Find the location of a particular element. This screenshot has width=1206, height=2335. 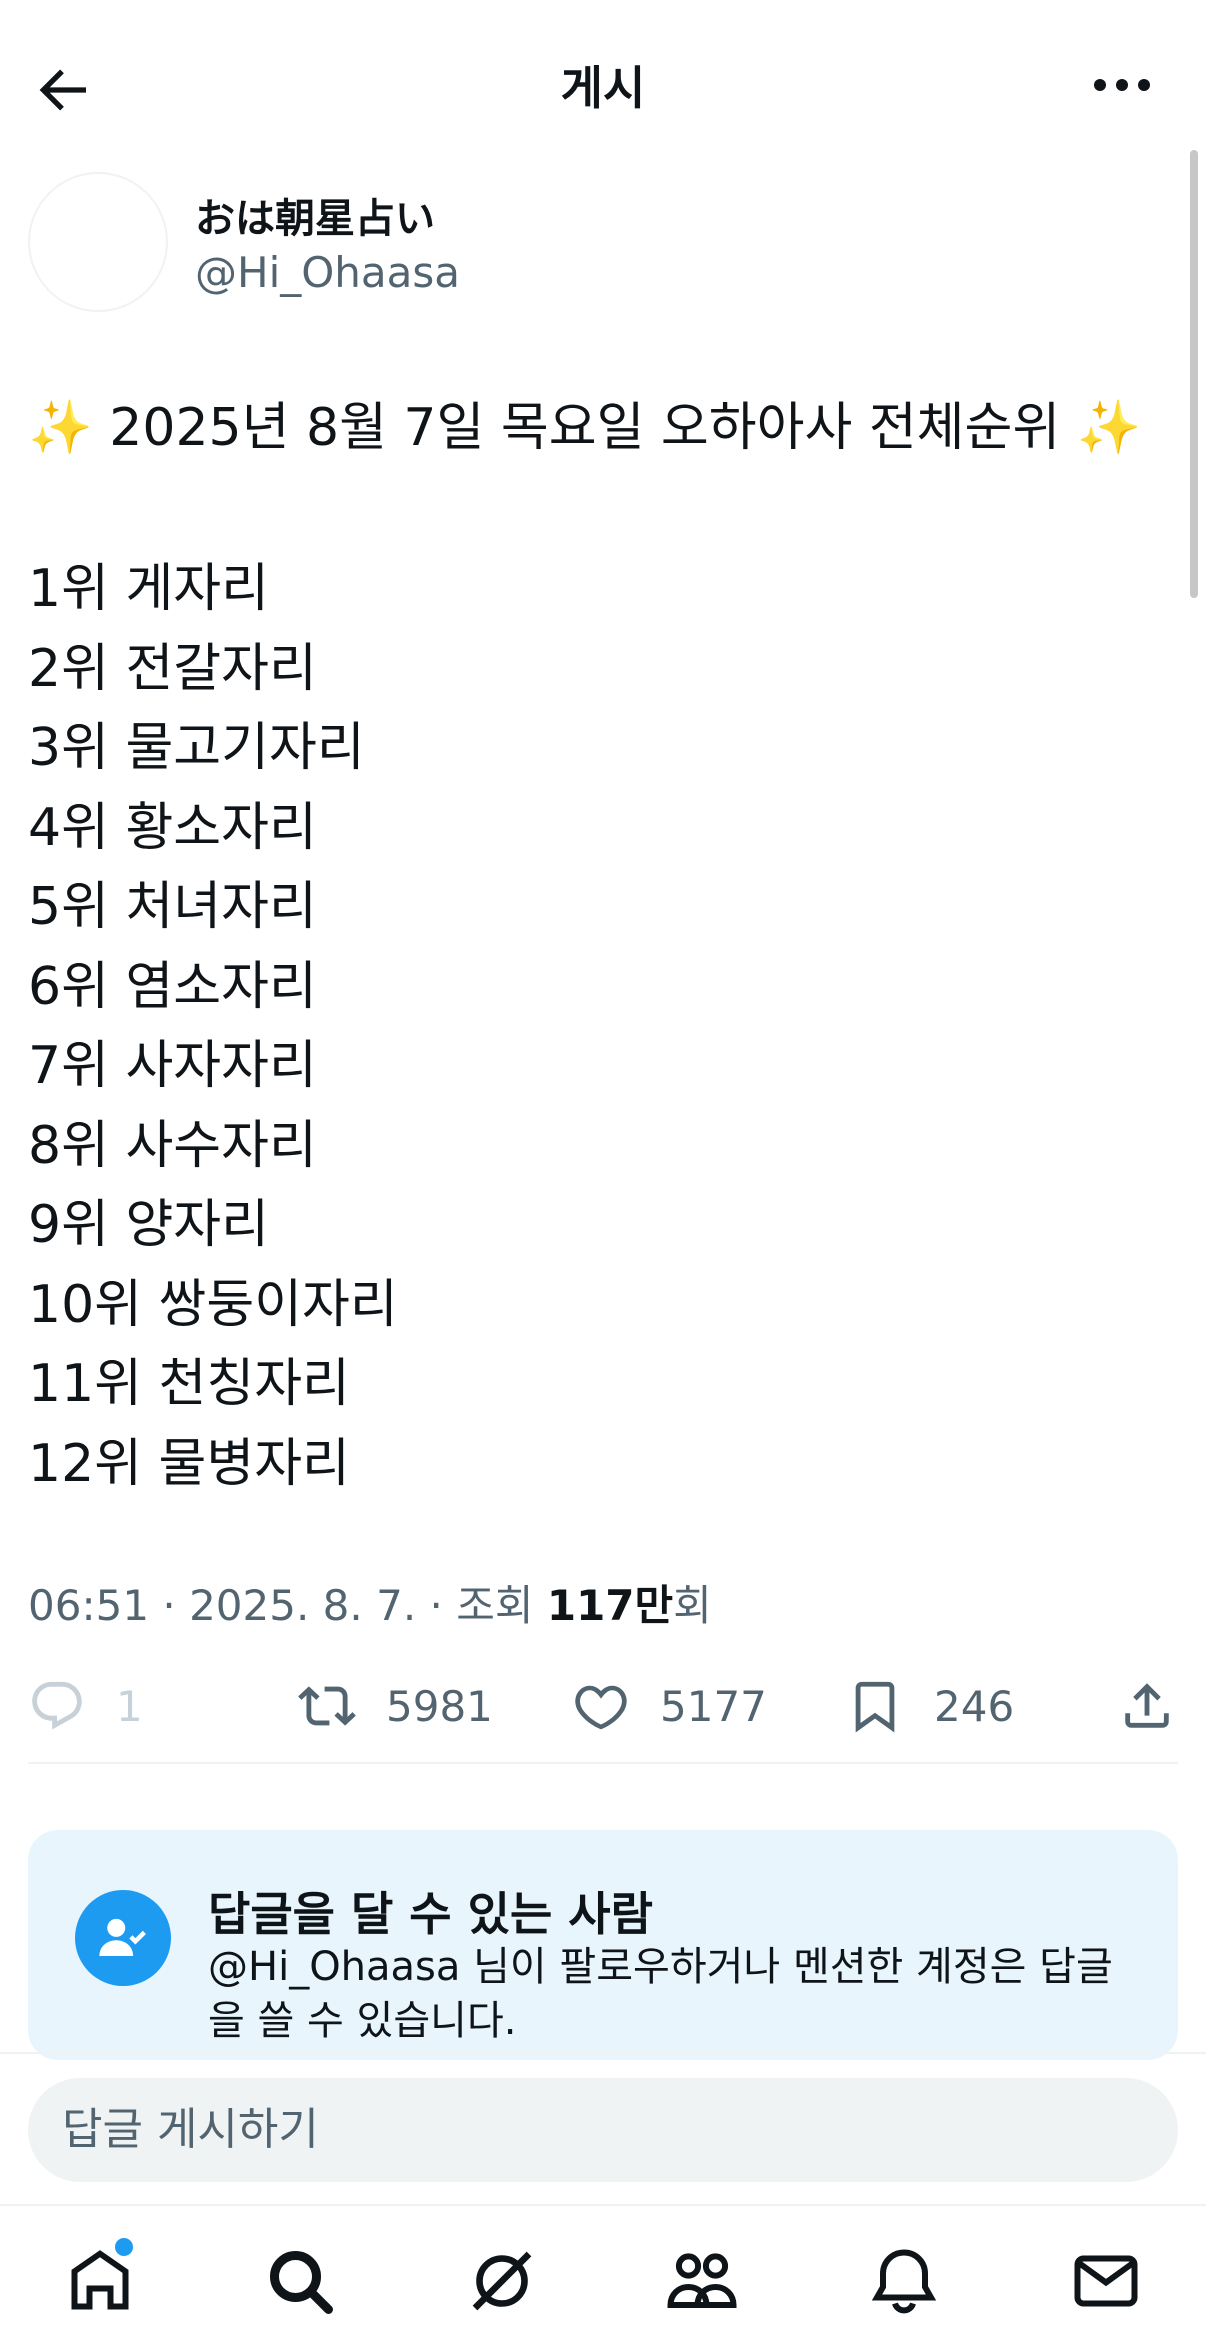

user-check-icon is located at coordinates (123, 1938).